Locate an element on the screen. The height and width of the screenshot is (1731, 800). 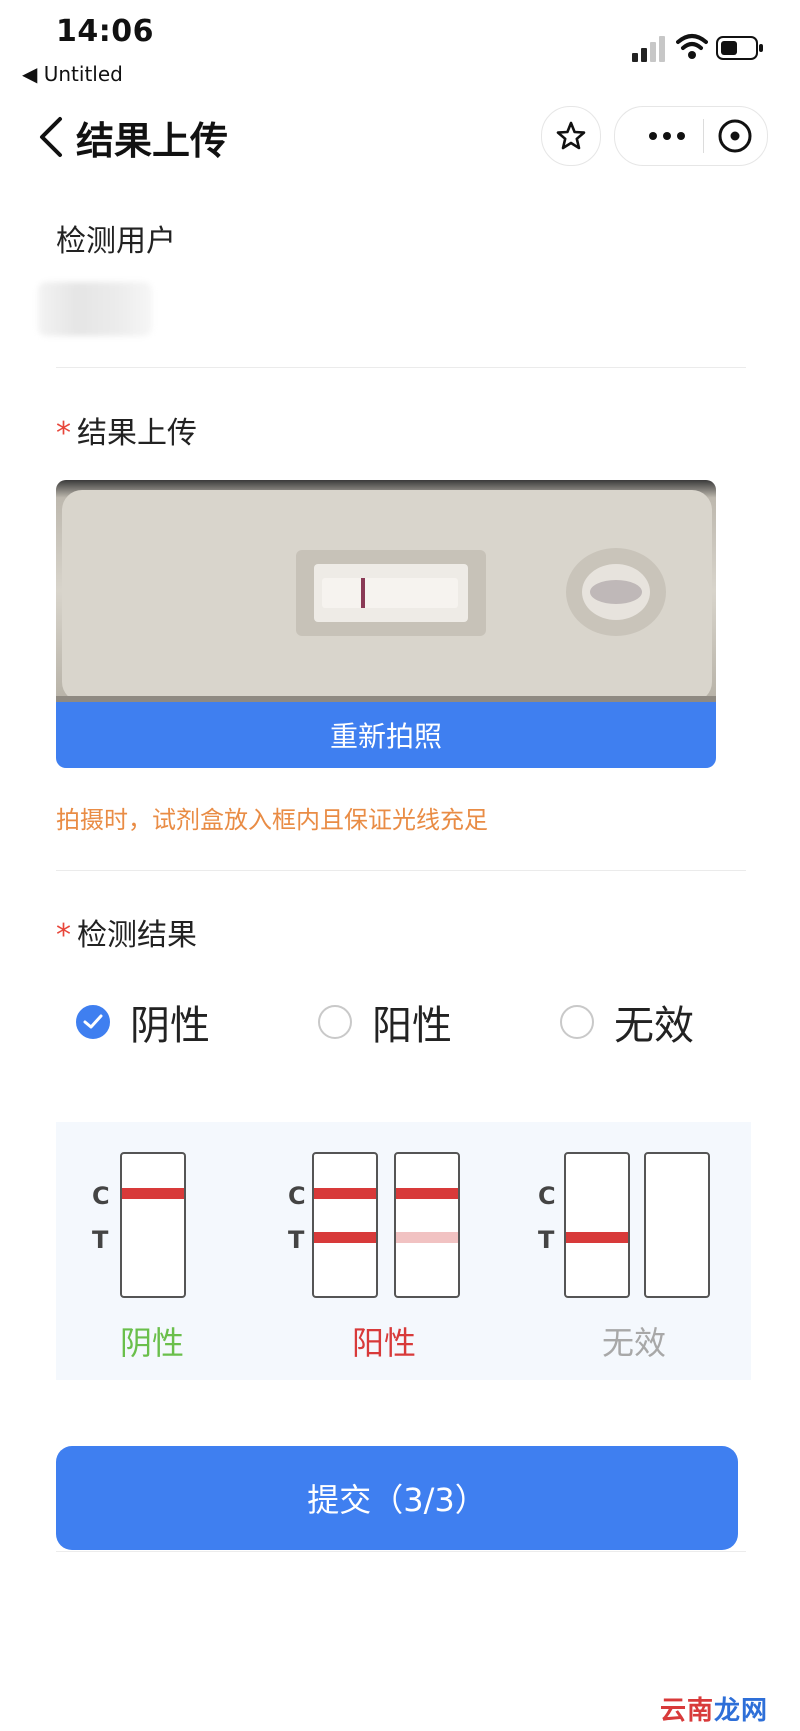
battery-icon is located at coordinates (739, 48).